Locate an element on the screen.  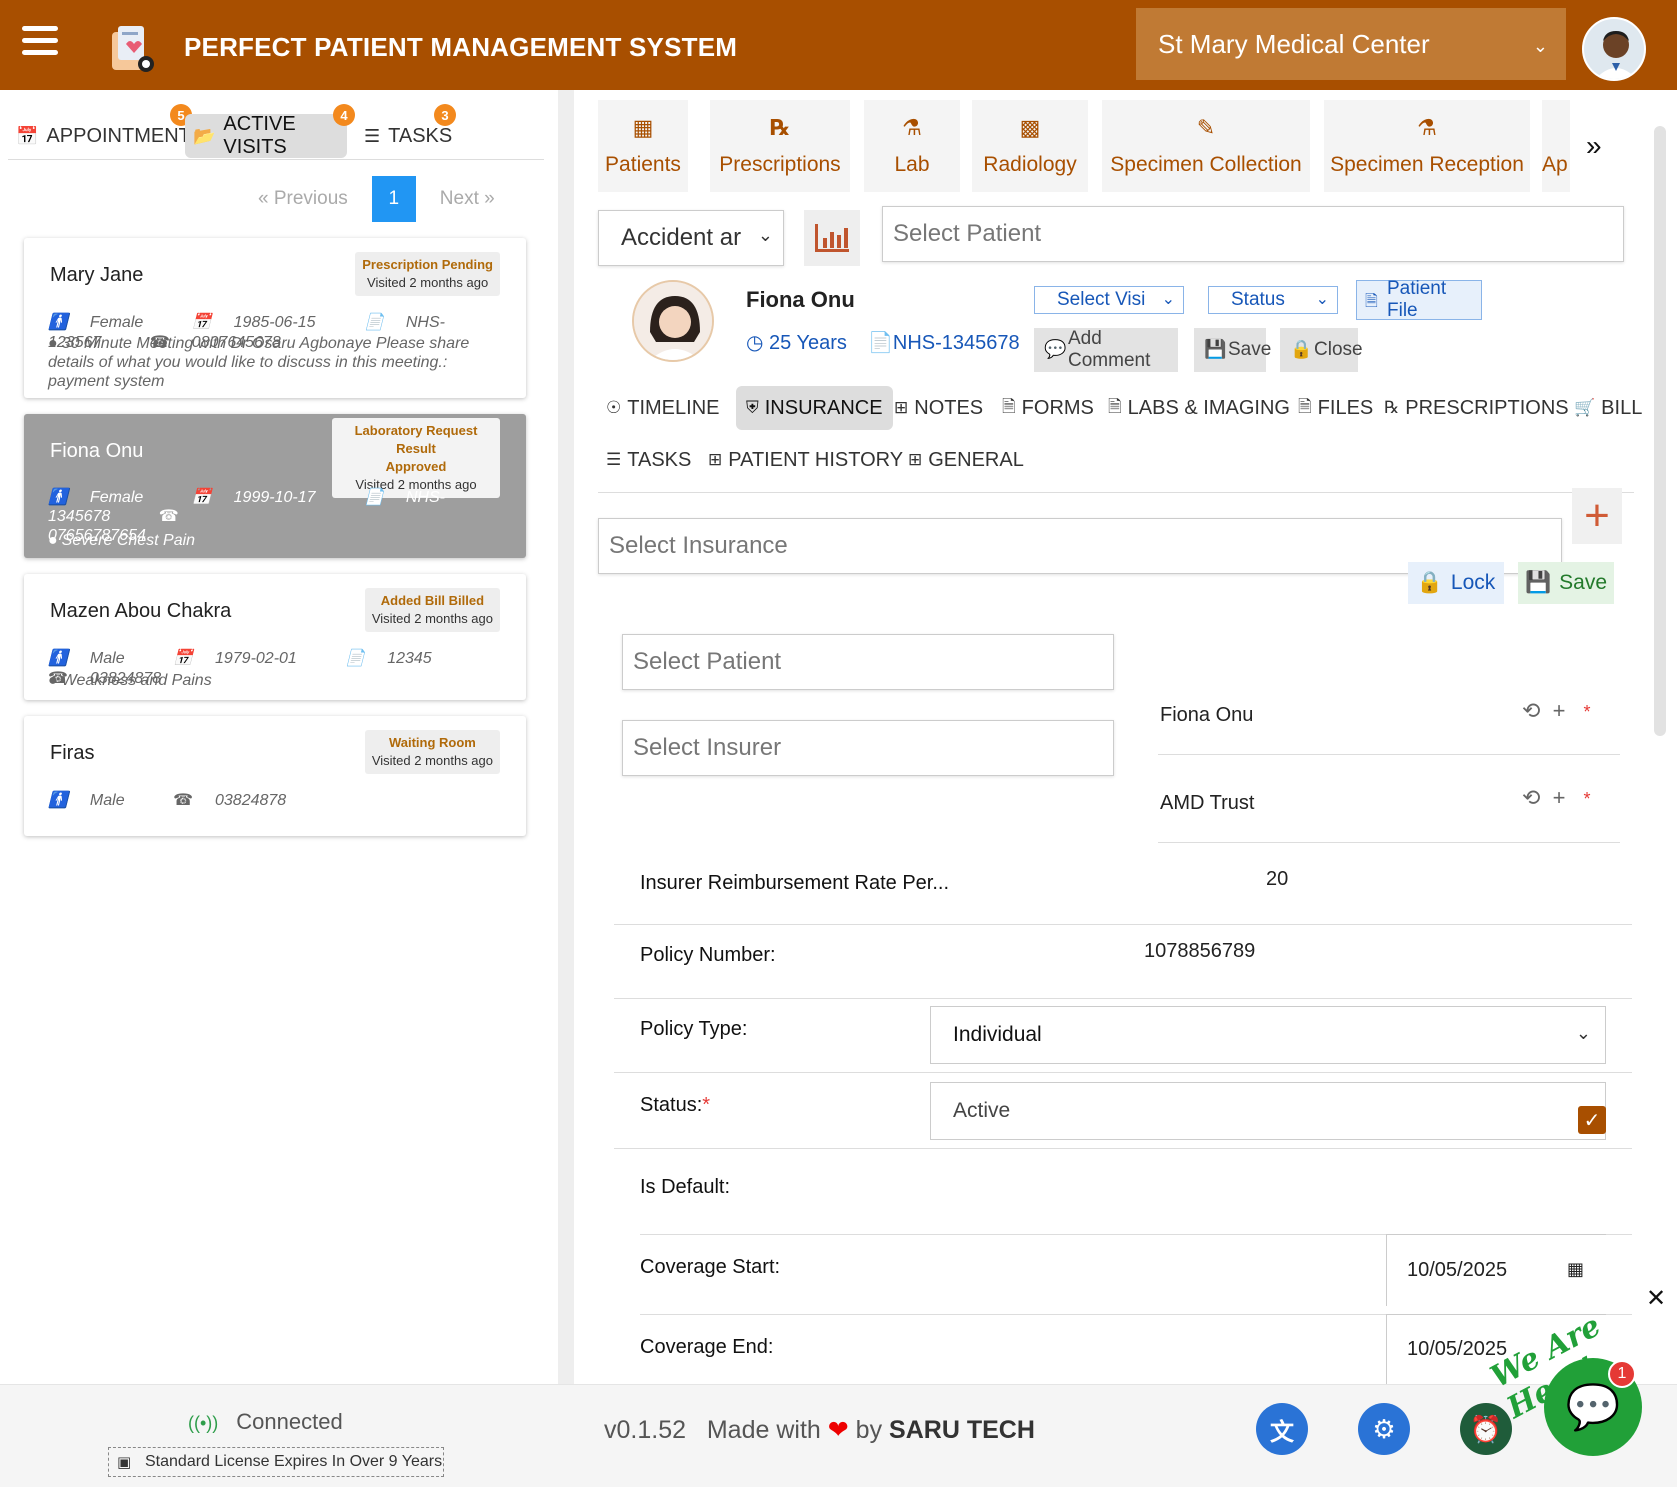
subtab-label: NOTES is located at coordinates (949, 407).